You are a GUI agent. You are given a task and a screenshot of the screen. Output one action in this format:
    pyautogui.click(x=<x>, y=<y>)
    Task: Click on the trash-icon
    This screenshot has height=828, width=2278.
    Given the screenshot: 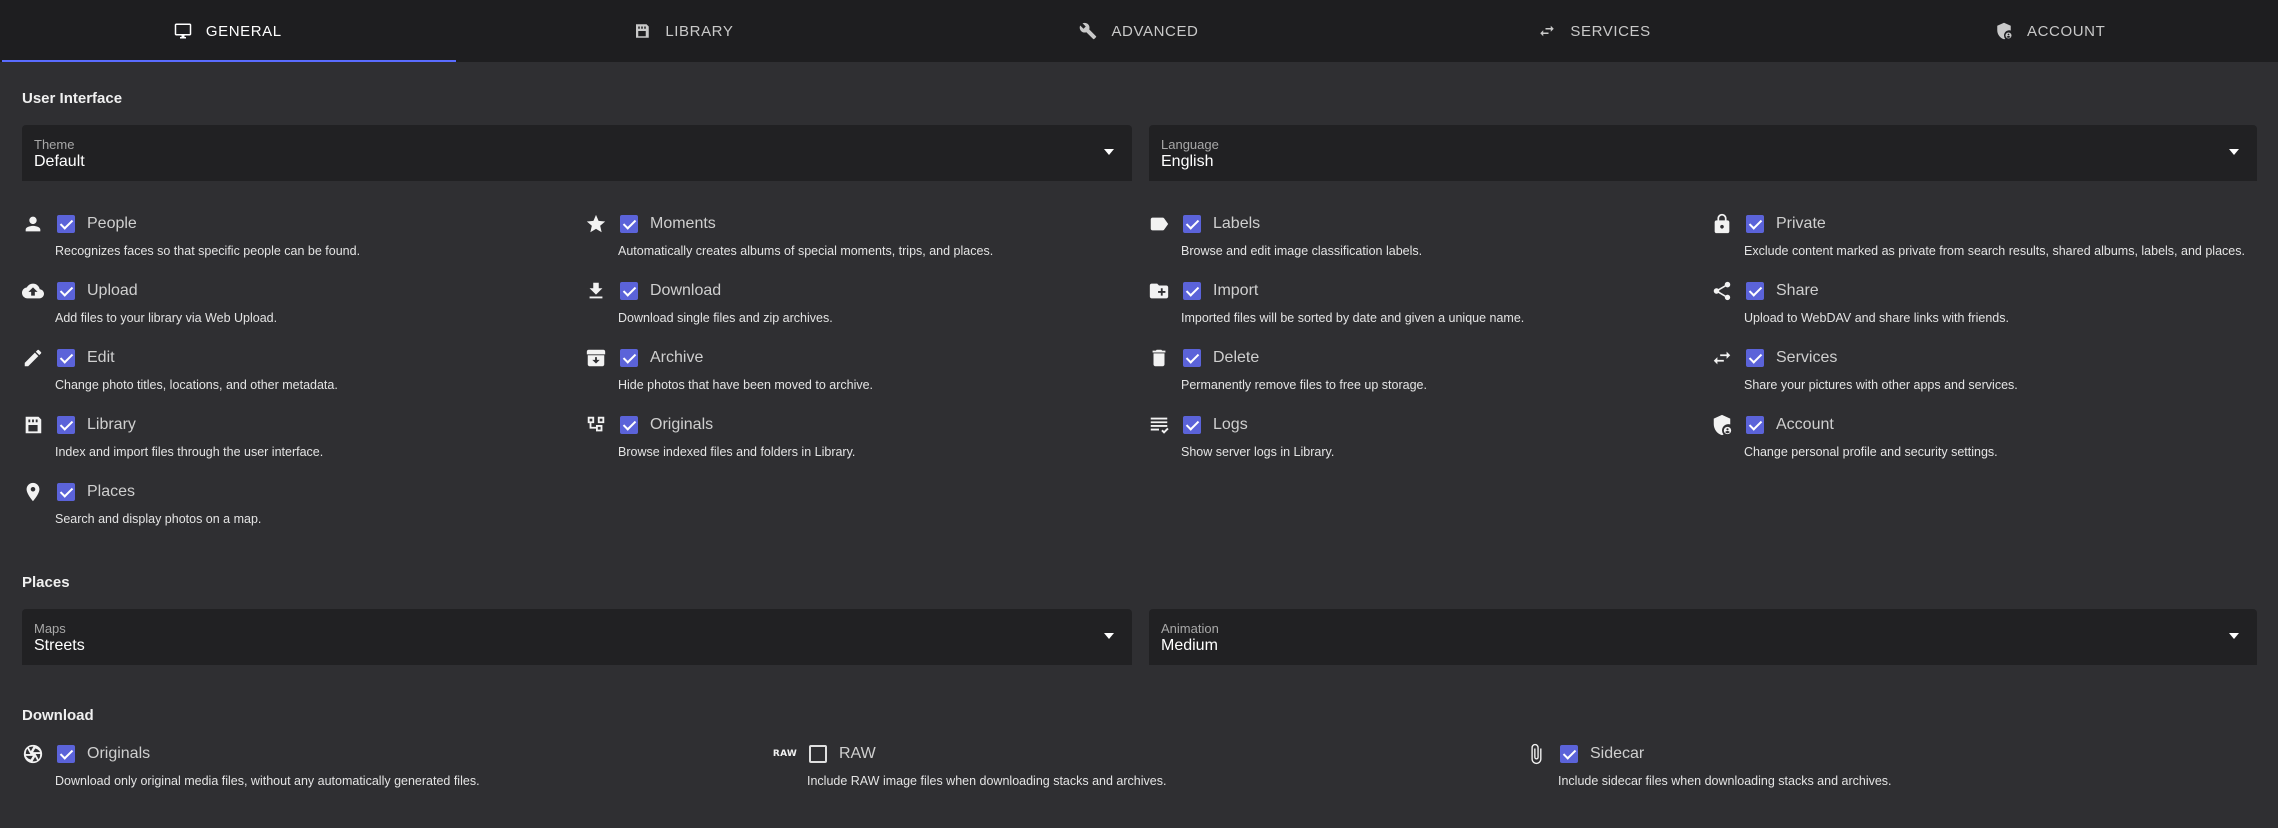 What is the action you would take?
    pyautogui.click(x=1159, y=358)
    